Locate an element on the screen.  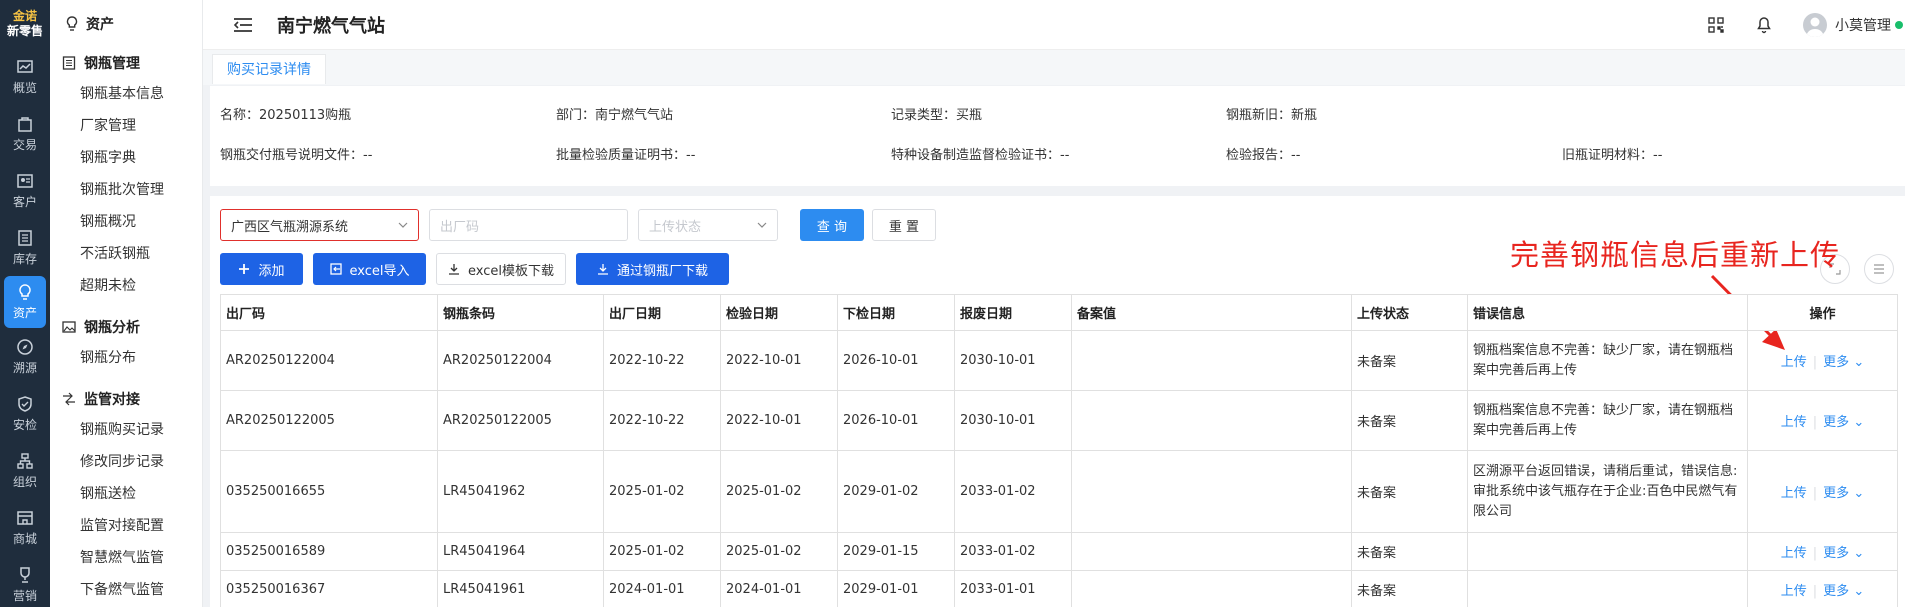
excel-template-download-button: excel模板下载 is located at coordinates (501, 269).